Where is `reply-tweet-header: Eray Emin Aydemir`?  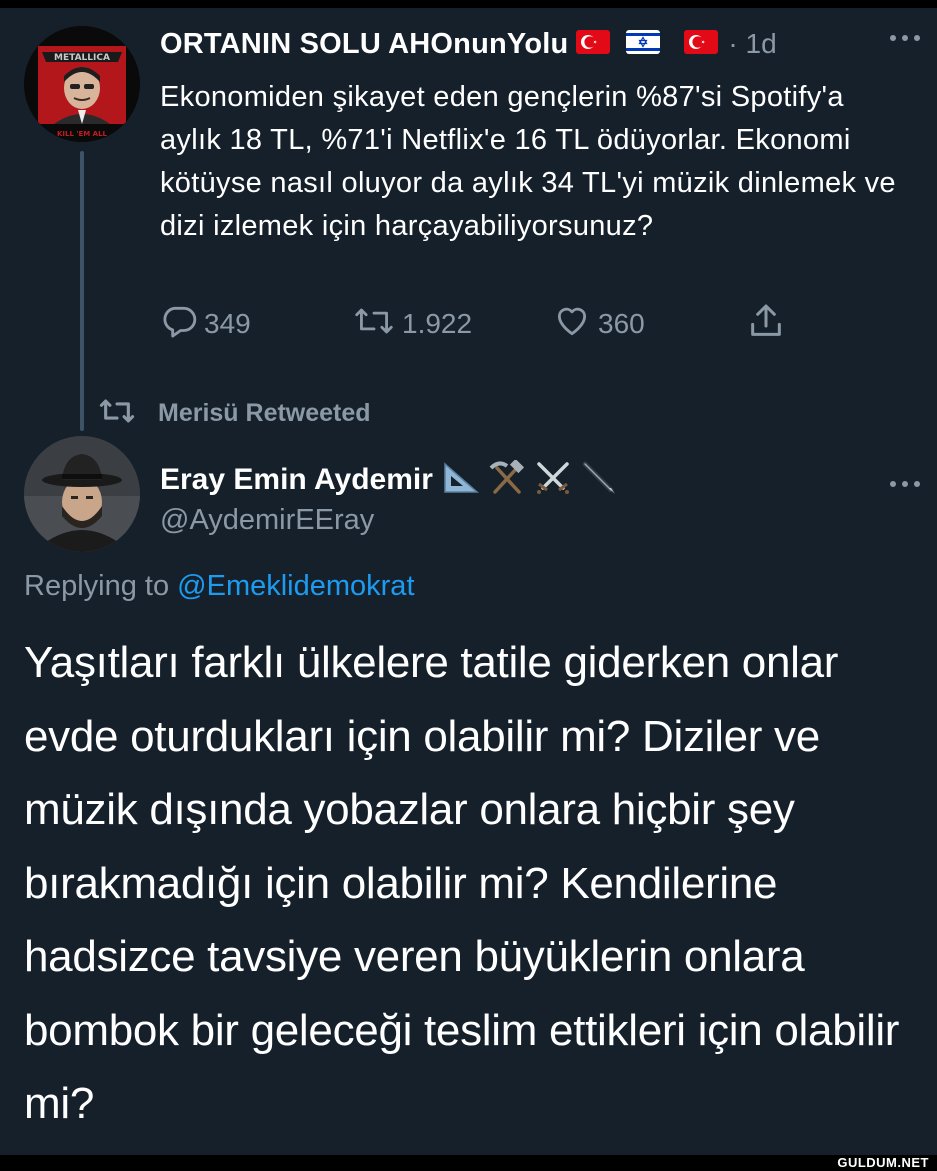 reply-tweet-header: Eray Emin Aydemir is located at coordinates (392, 480).